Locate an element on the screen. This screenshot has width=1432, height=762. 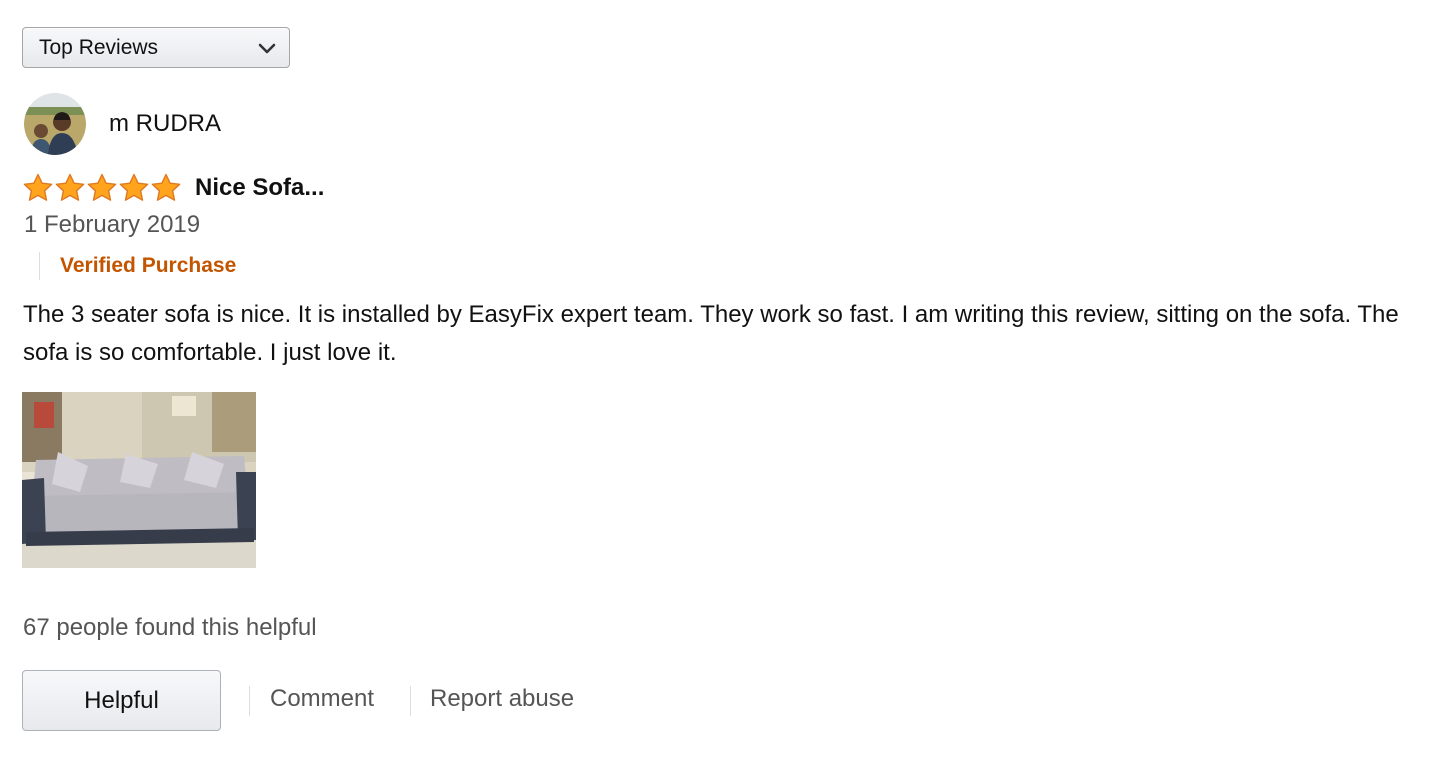
reviewer-profile: m RUDRA is located at coordinates (122, 124).